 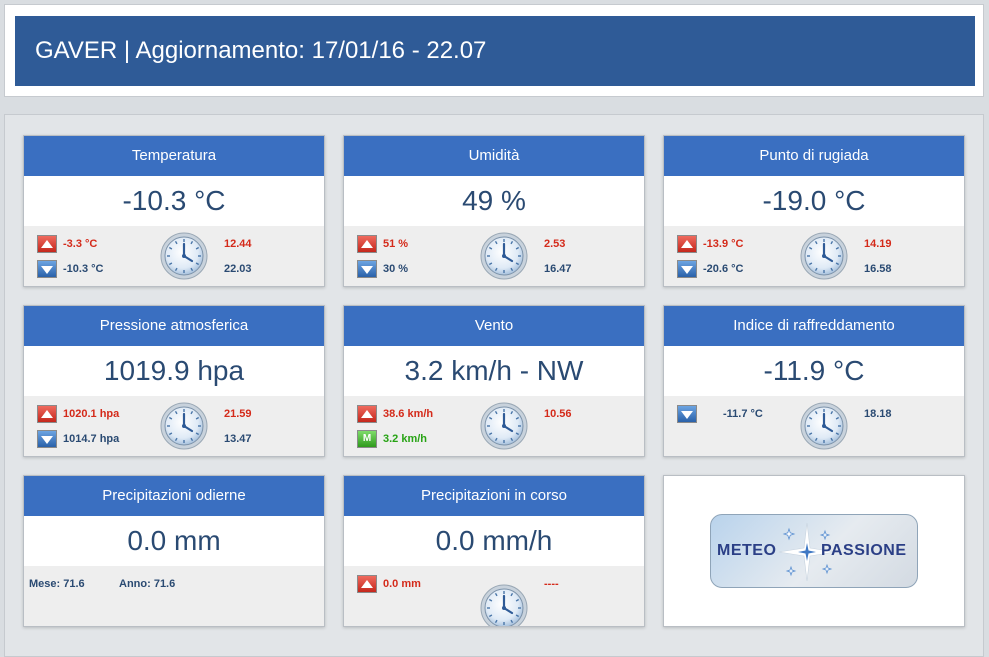 What do you see at coordinates (551, 584) in the screenshot?
I see `max-time: ----` at bounding box center [551, 584].